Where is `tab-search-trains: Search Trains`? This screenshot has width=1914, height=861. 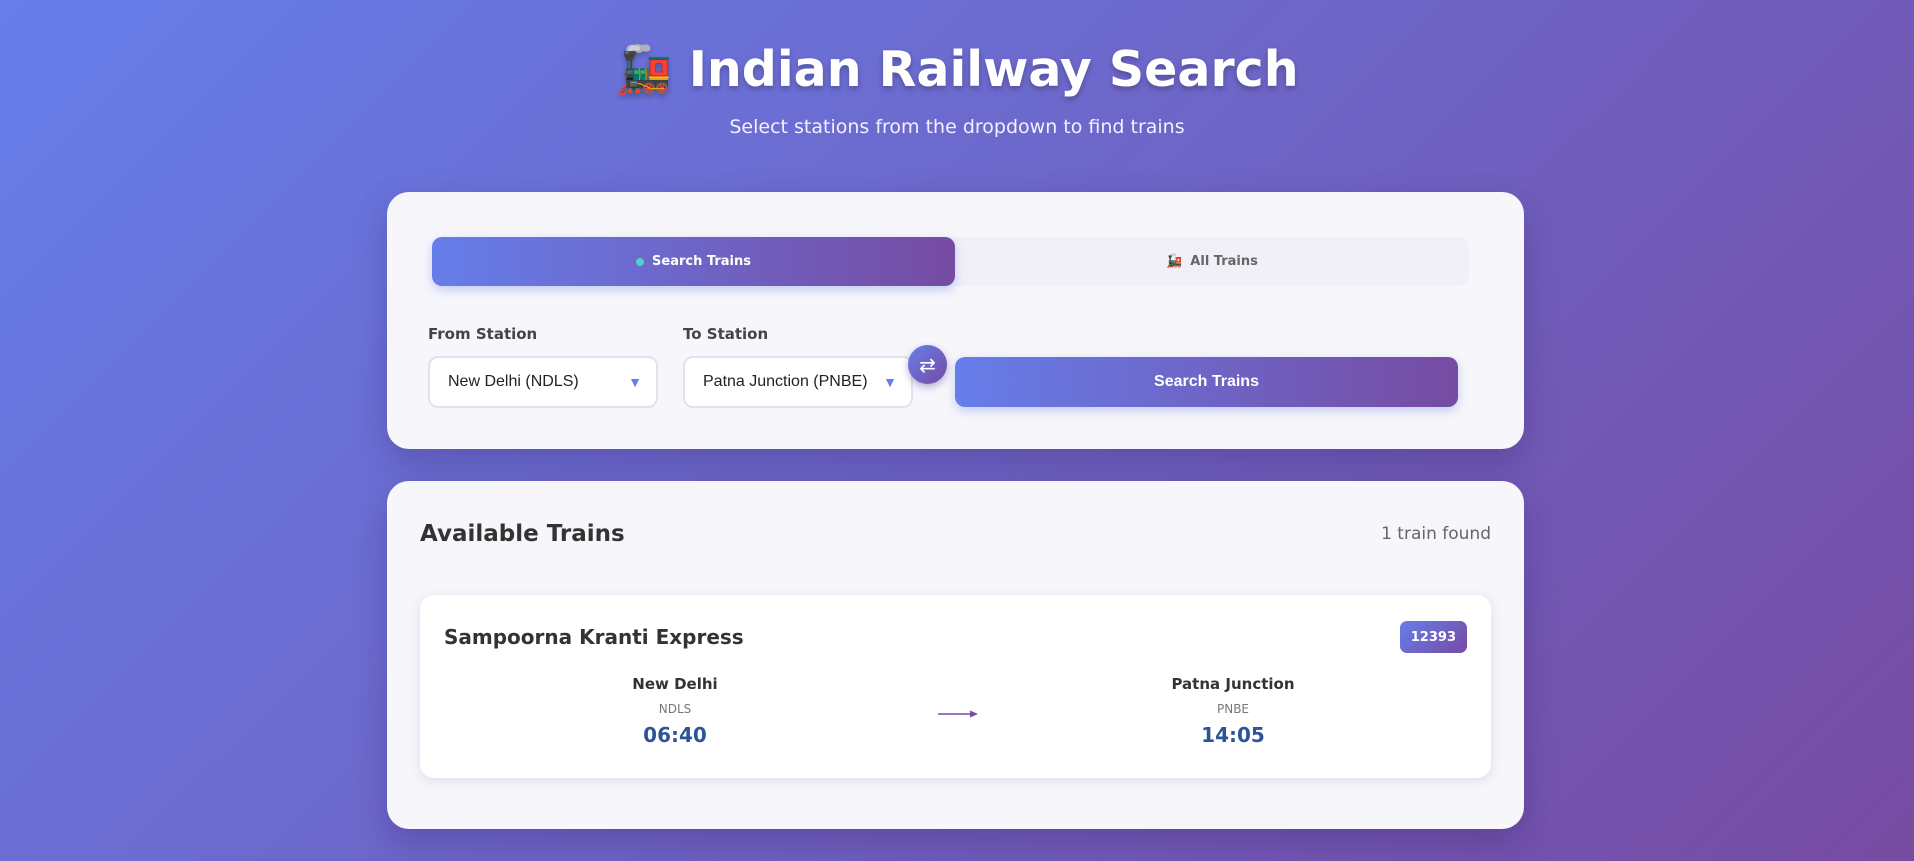 tab-search-trains: Search Trains is located at coordinates (693, 261).